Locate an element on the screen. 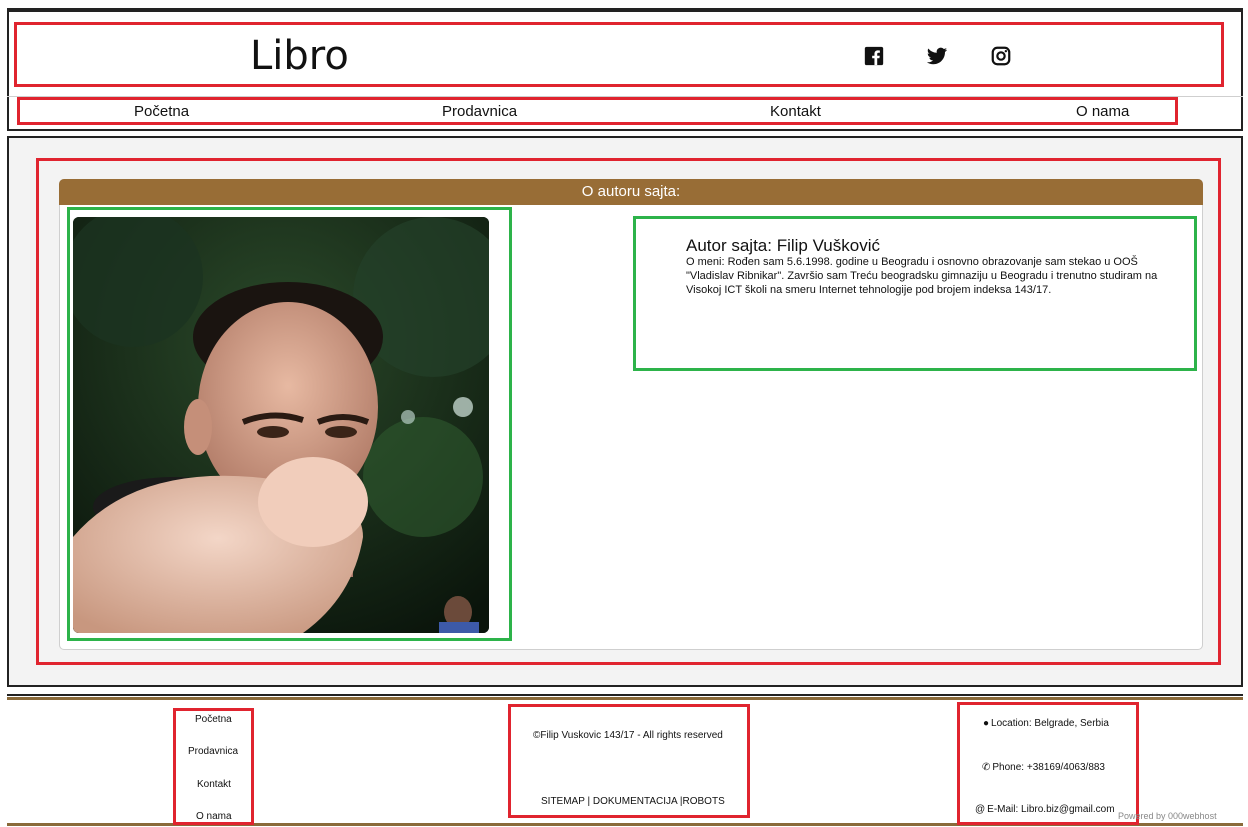 The width and height of the screenshot is (1248, 827). phone-icon: ✆ is located at coordinates (986, 767).